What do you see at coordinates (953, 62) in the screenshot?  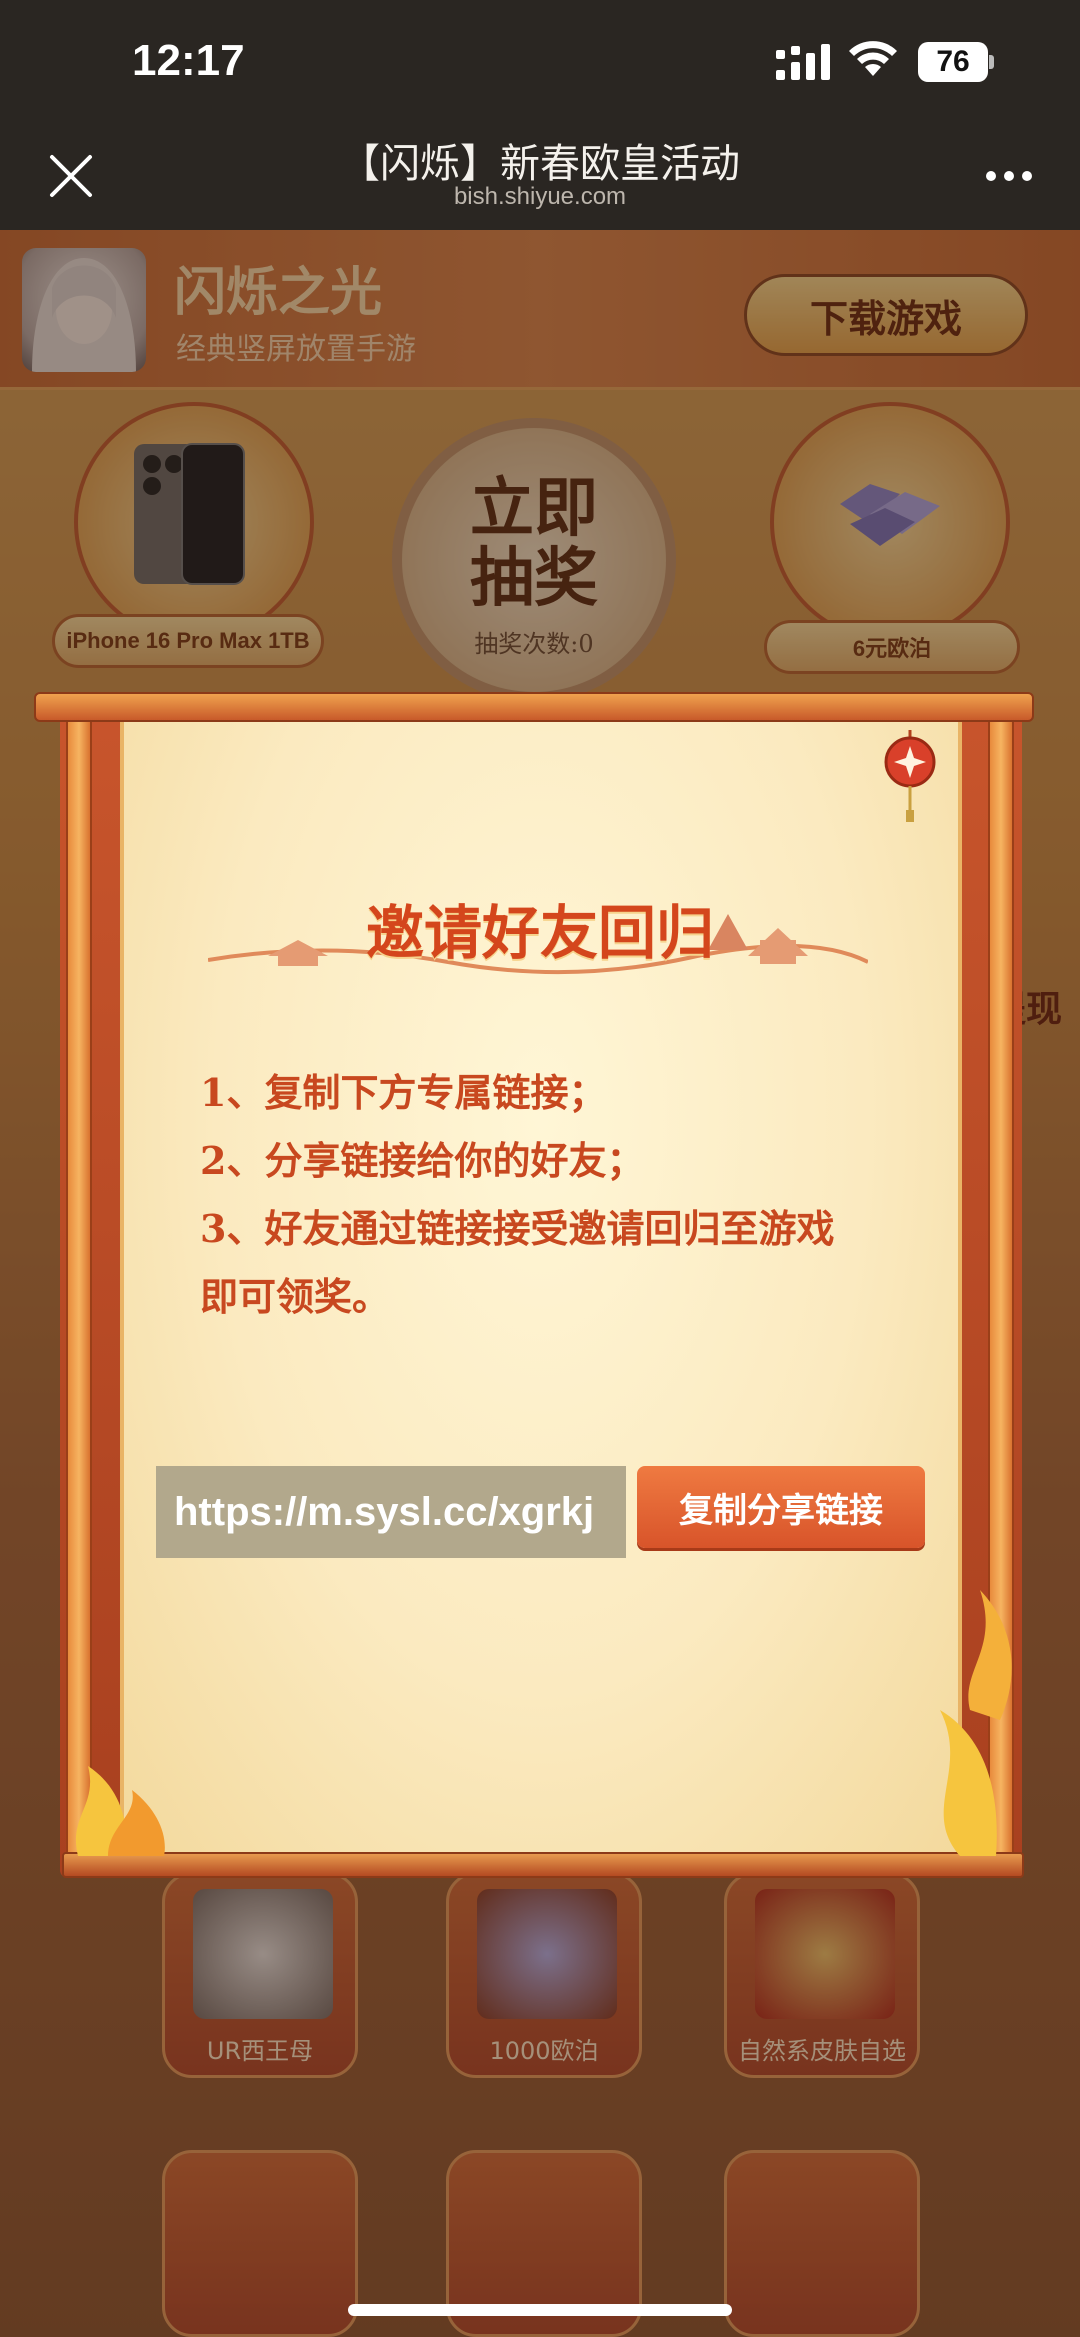 I see `battery-level: 76` at bounding box center [953, 62].